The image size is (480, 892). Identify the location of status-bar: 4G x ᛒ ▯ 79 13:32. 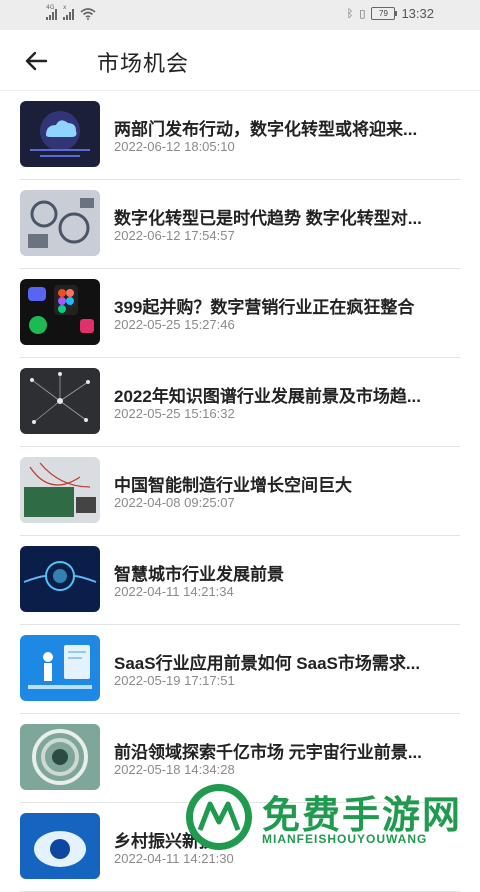
(240, 15).